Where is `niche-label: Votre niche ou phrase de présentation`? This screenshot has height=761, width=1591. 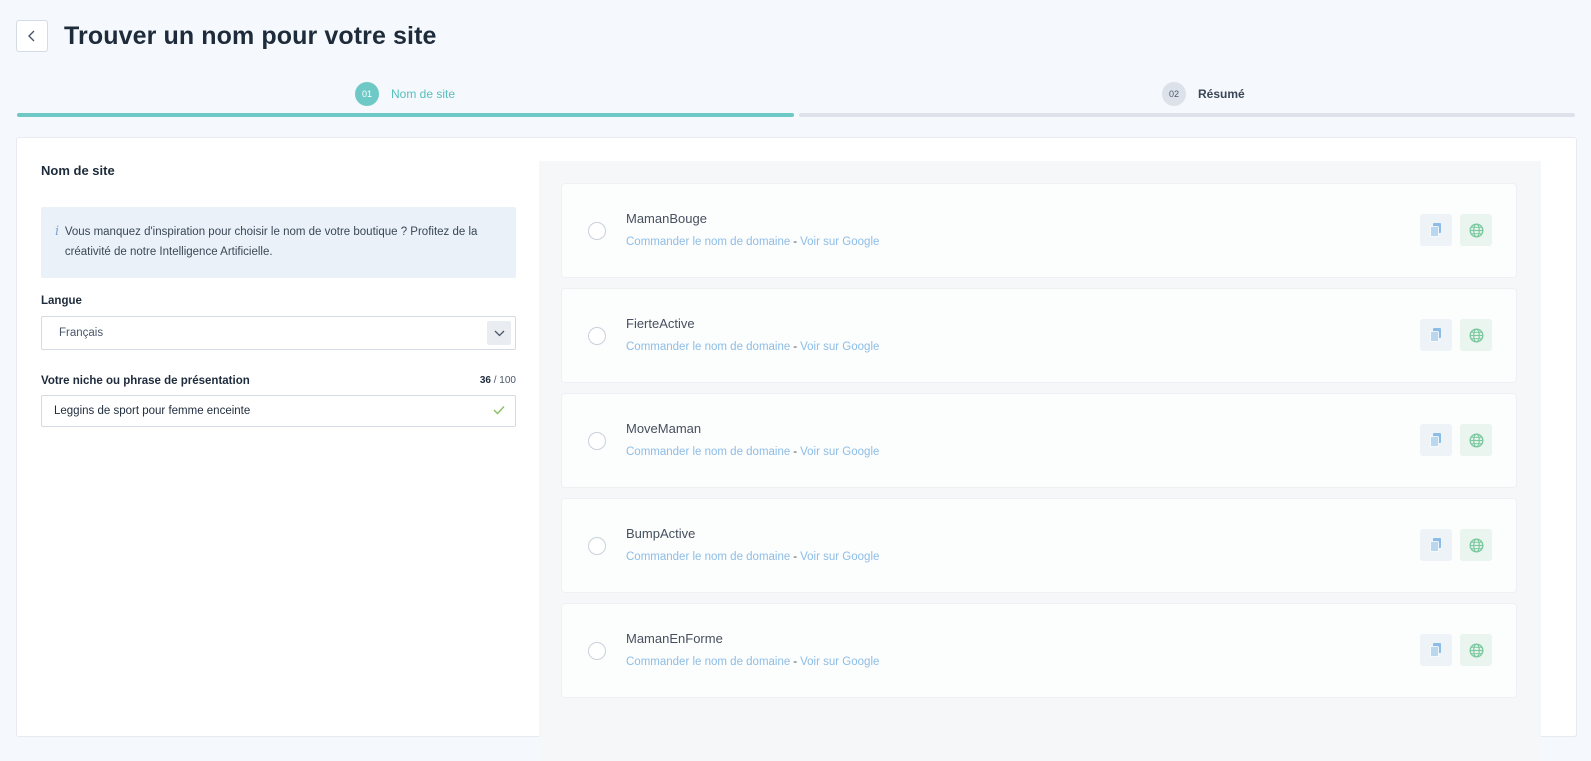 niche-label: Votre niche ou phrase de présentation is located at coordinates (145, 381).